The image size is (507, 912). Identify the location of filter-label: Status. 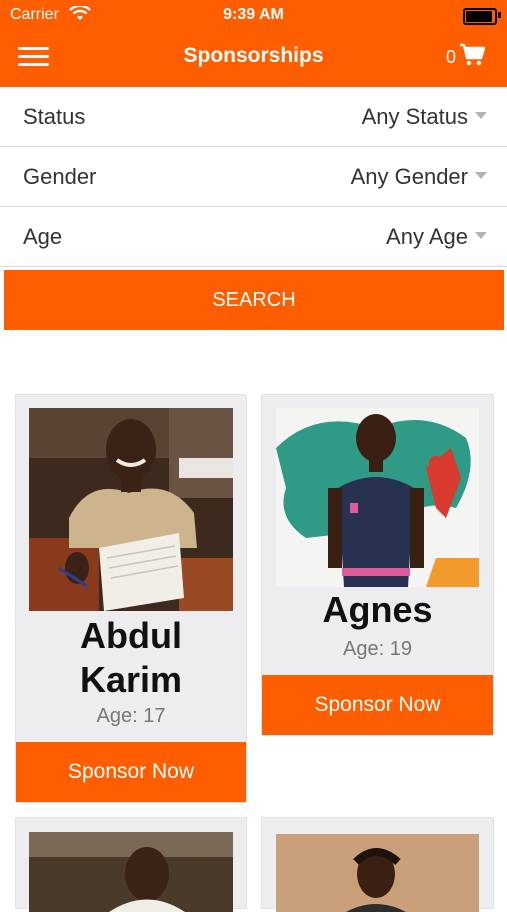
(54, 116).